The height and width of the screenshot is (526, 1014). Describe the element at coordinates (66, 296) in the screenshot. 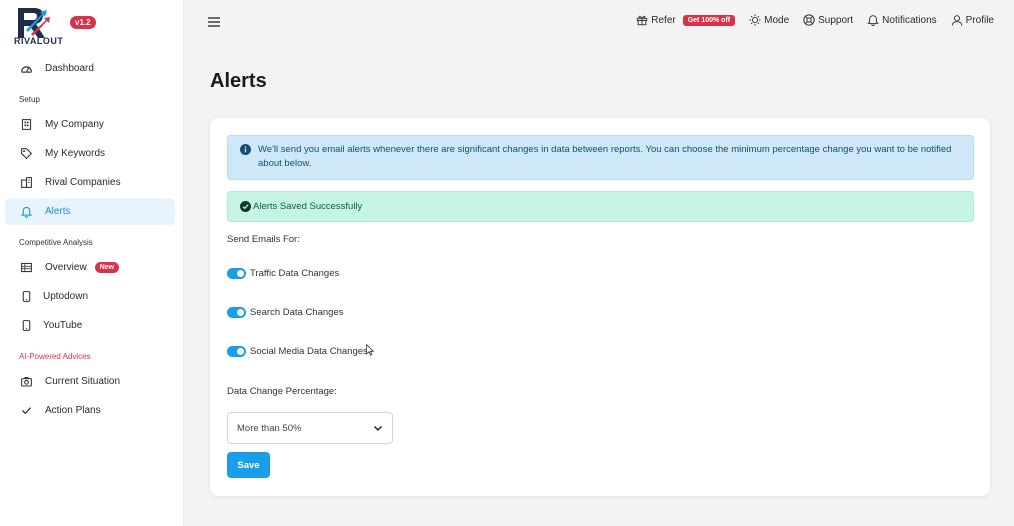

I see `sidebar-item-label: Uptodown` at that location.